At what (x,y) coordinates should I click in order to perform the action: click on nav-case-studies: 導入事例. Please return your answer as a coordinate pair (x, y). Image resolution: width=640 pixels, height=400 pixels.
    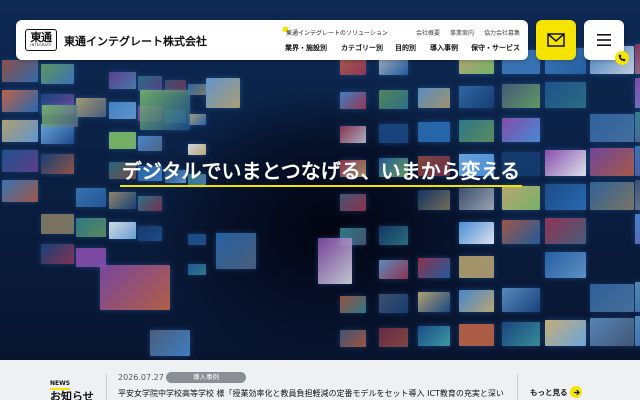
    Looking at the image, I should click on (444, 48).